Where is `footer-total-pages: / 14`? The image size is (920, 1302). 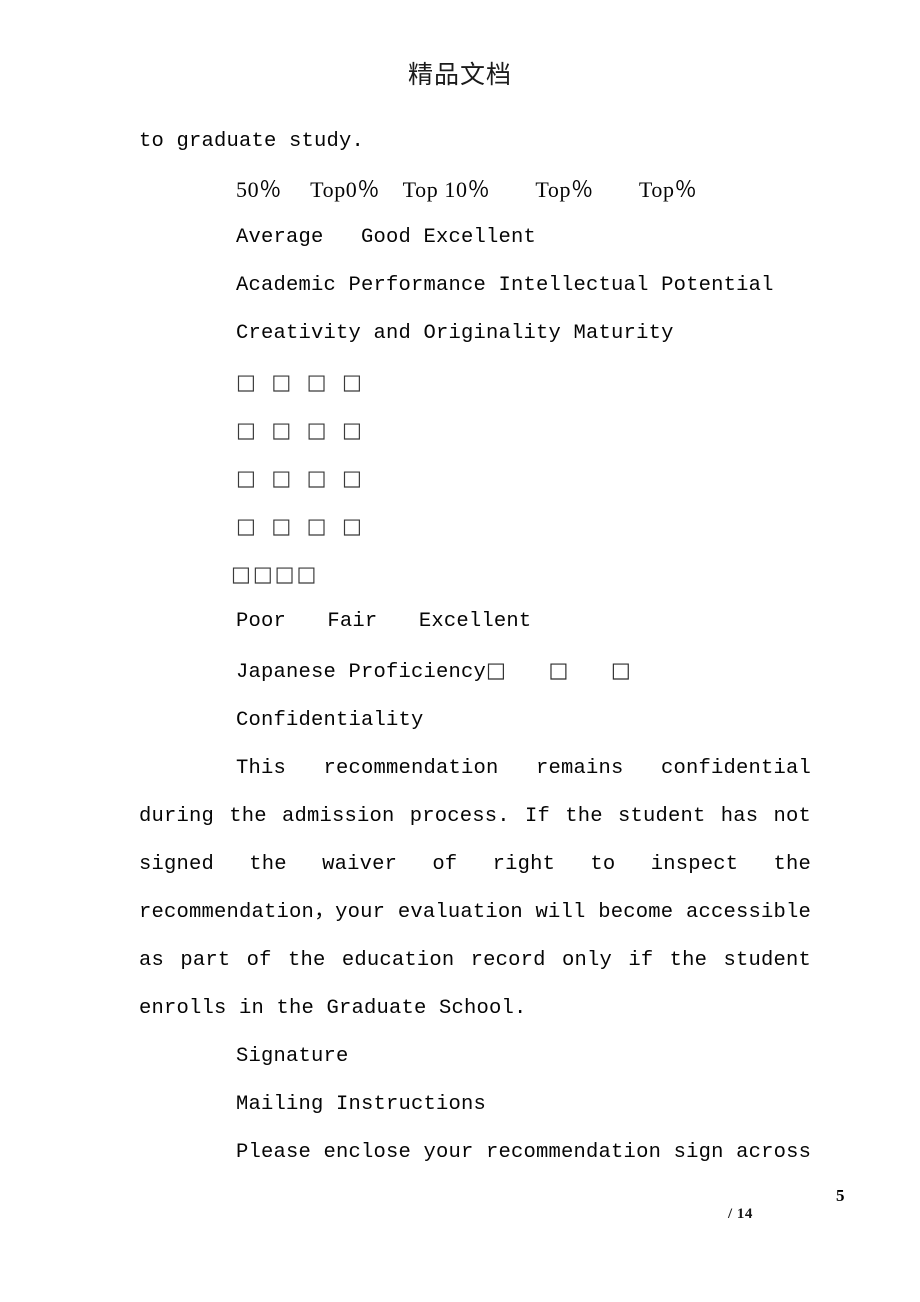 footer-total-pages: / 14 is located at coordinates (740, 1214).